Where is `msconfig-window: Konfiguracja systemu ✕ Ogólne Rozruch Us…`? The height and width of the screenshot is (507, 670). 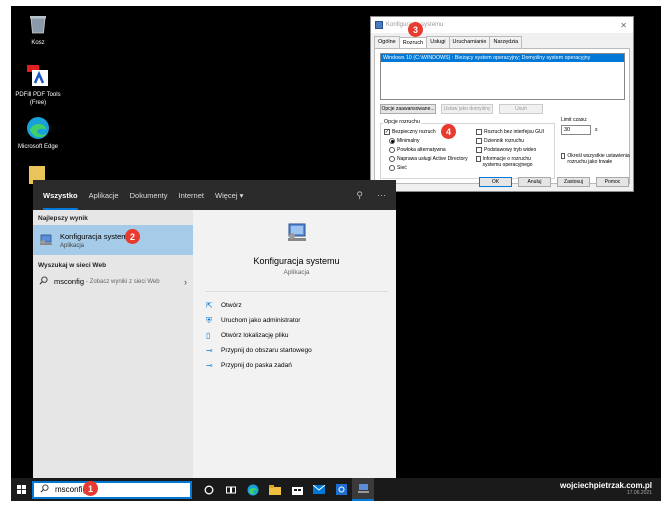 msconfig-window: Konfiguracja systemu ✕ Ogólne Rozruch Us… is located at coordinates (502, 104).